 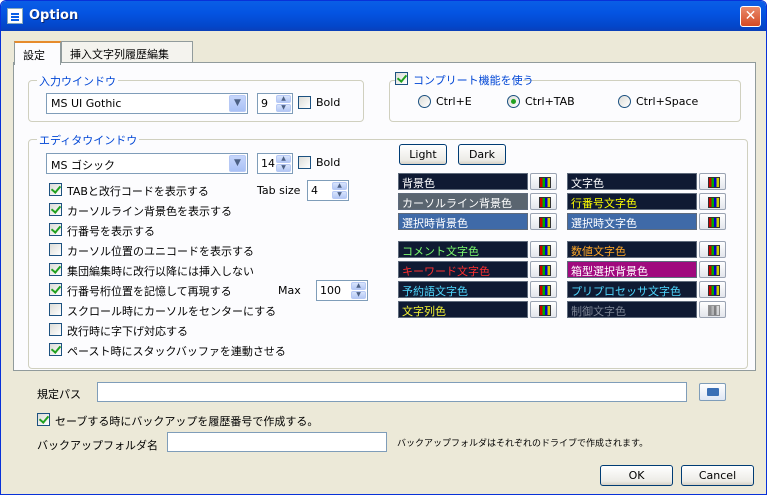 I want to click on default-path-input, so click(x=392, y=392).